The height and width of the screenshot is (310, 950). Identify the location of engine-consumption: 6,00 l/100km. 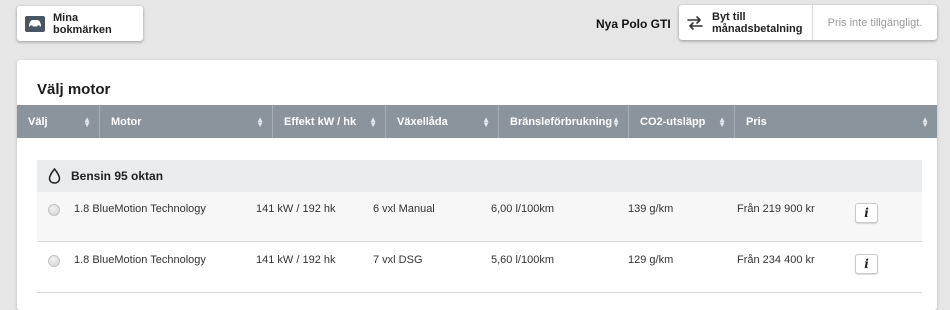
(522, 209).